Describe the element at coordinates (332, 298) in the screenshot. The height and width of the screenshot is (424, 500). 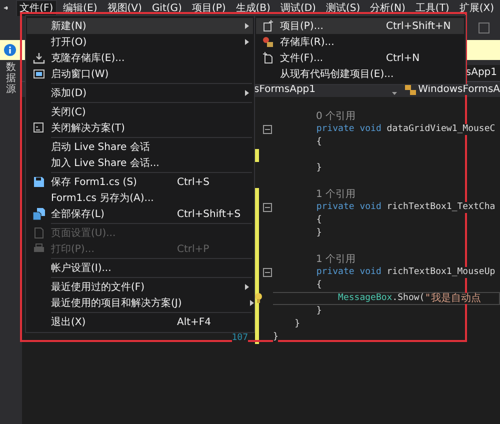
I see `code-text: MessageBox` at that location.